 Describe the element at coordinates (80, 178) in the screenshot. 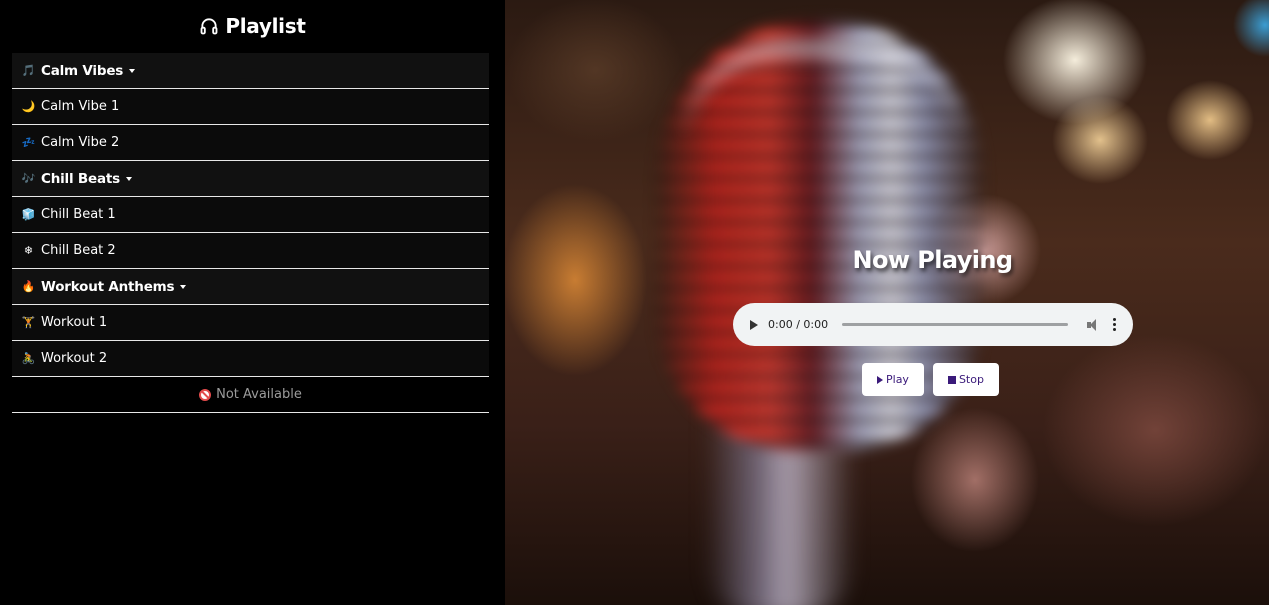

I see `group-label: Chill Beats` at that location.